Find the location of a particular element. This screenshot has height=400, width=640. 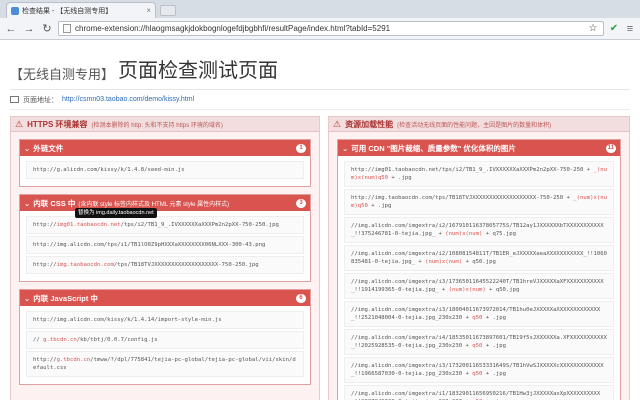

panel-title: 可用 CDN "图片裁缩、质量参数" 优化体积的图片 is located at coordinates (433, 148).